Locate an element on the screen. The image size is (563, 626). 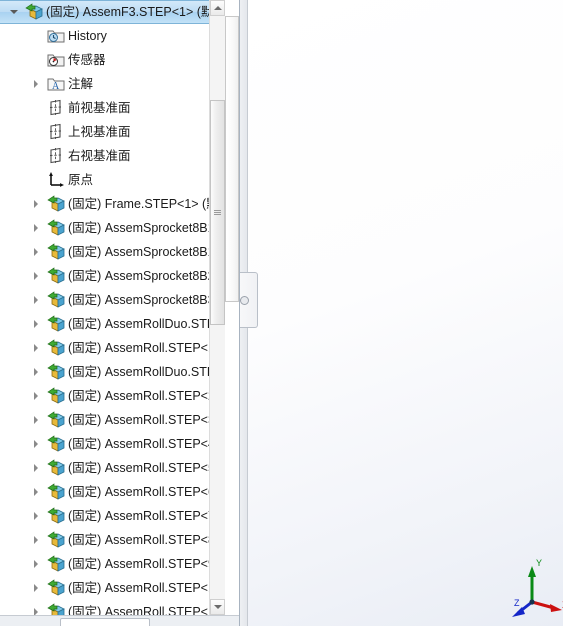
tree-row: 前视基准面 is located at coordinates (112, 108).